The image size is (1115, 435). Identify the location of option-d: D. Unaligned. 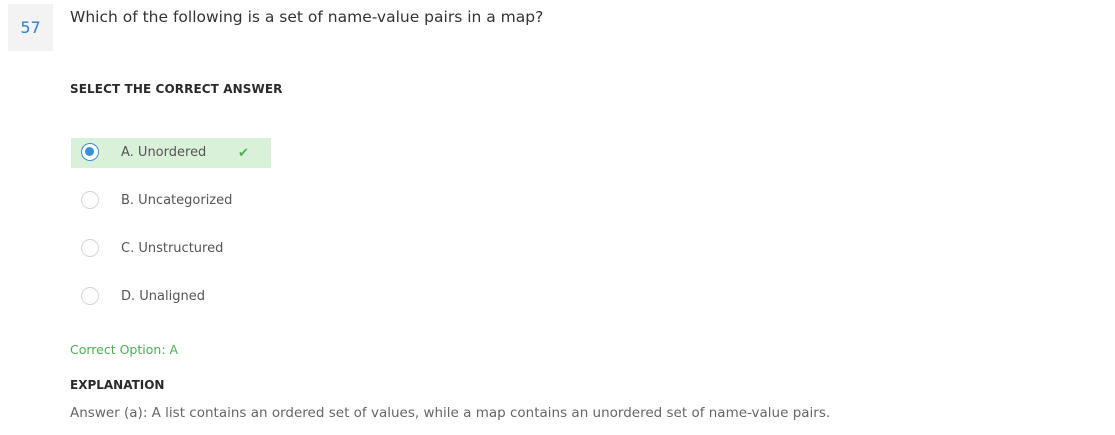
(171, 297).